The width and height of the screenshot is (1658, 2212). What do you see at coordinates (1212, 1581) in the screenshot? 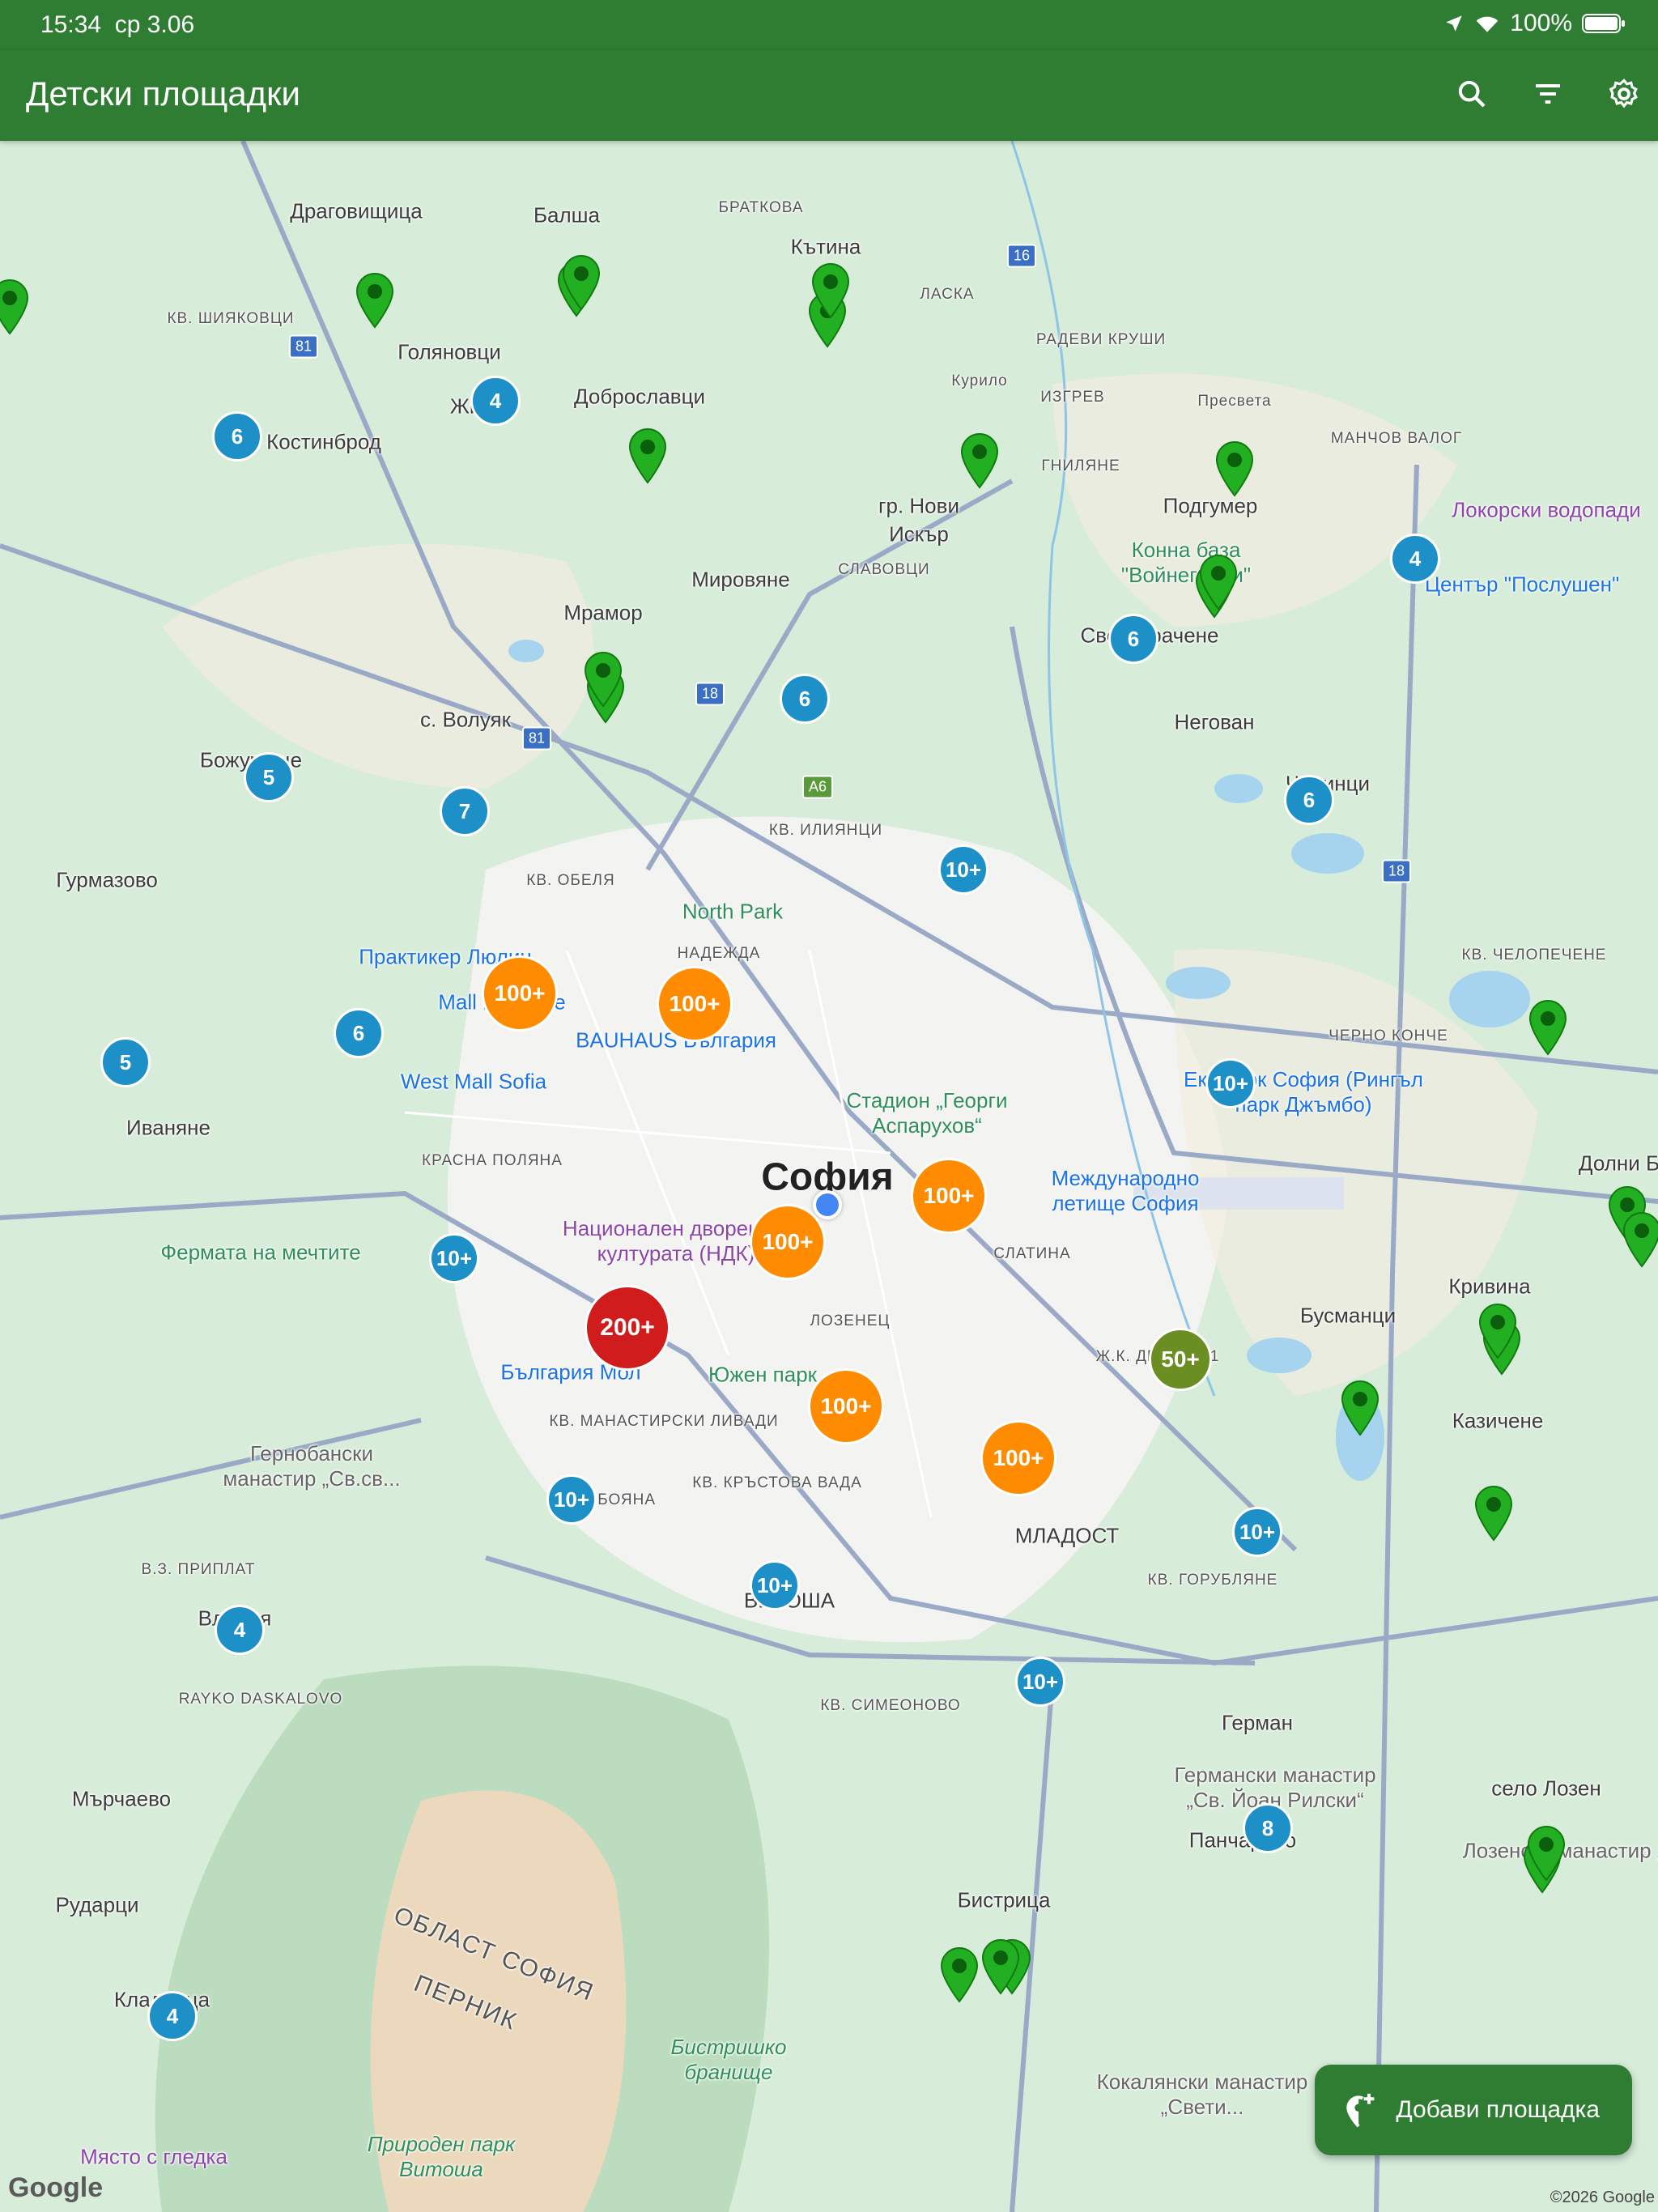
I see `map-small-label: КВ. ГОРУБЛЯНЕ` at bounding box center [1212, 1581].